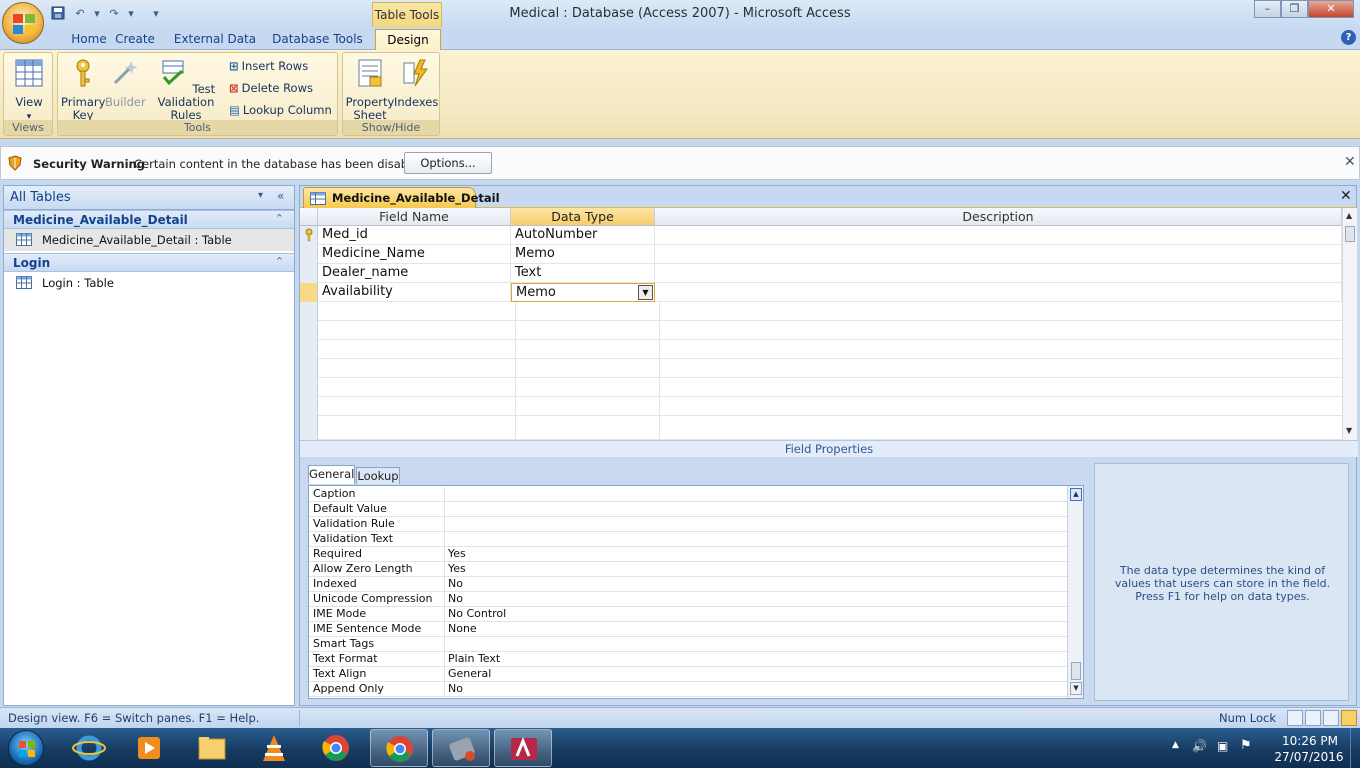 This screenshot has height=768, width=1360. What do you see at coordinates (1309, 757) in the screenshot?
I see `clock-date: 27/07/2016` at bounding box center [1309, 757].